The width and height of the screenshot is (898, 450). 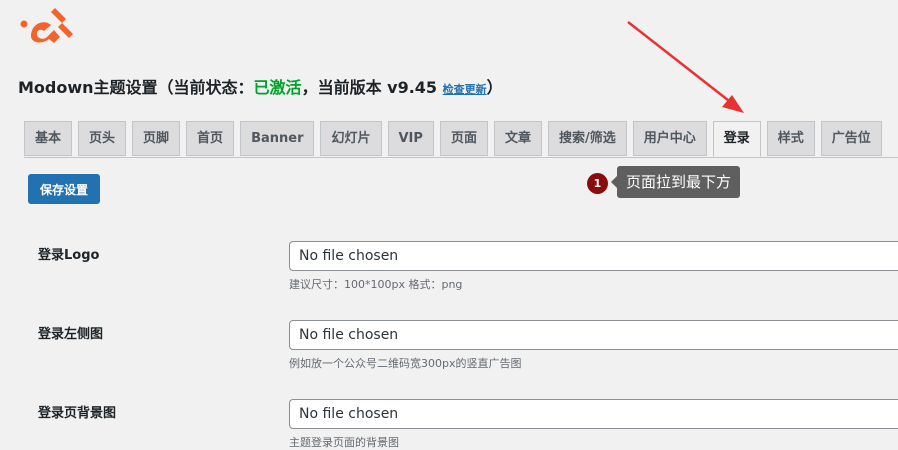 I want to click on field-label-login-background: 登录页背景图, so click(x=77, y=413).